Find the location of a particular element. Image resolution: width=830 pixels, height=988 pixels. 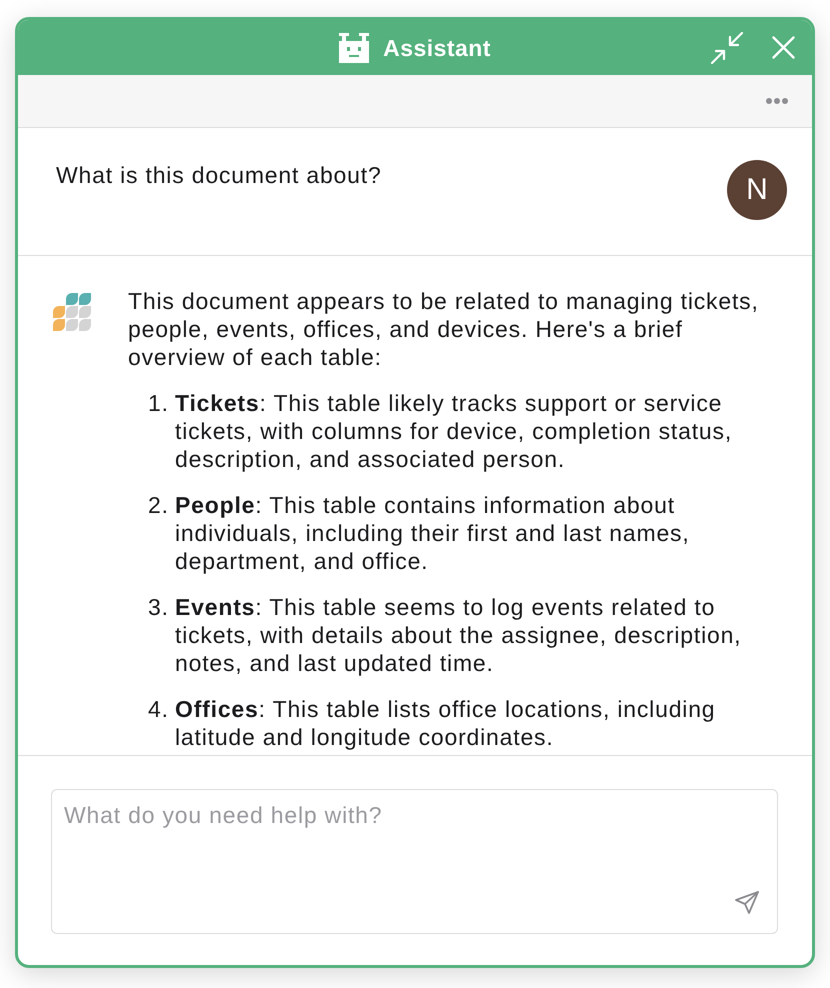

list-item-text: Events: This table seems to log events related to tickets, with details about the assignee, description, notes, and last updated time. is located at coordinates (458, 635).